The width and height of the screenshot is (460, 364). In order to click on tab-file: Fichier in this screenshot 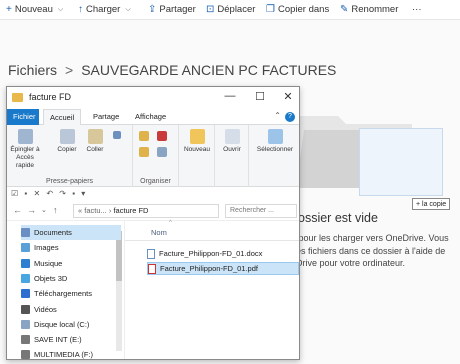, I will do `click(23, 117)`.